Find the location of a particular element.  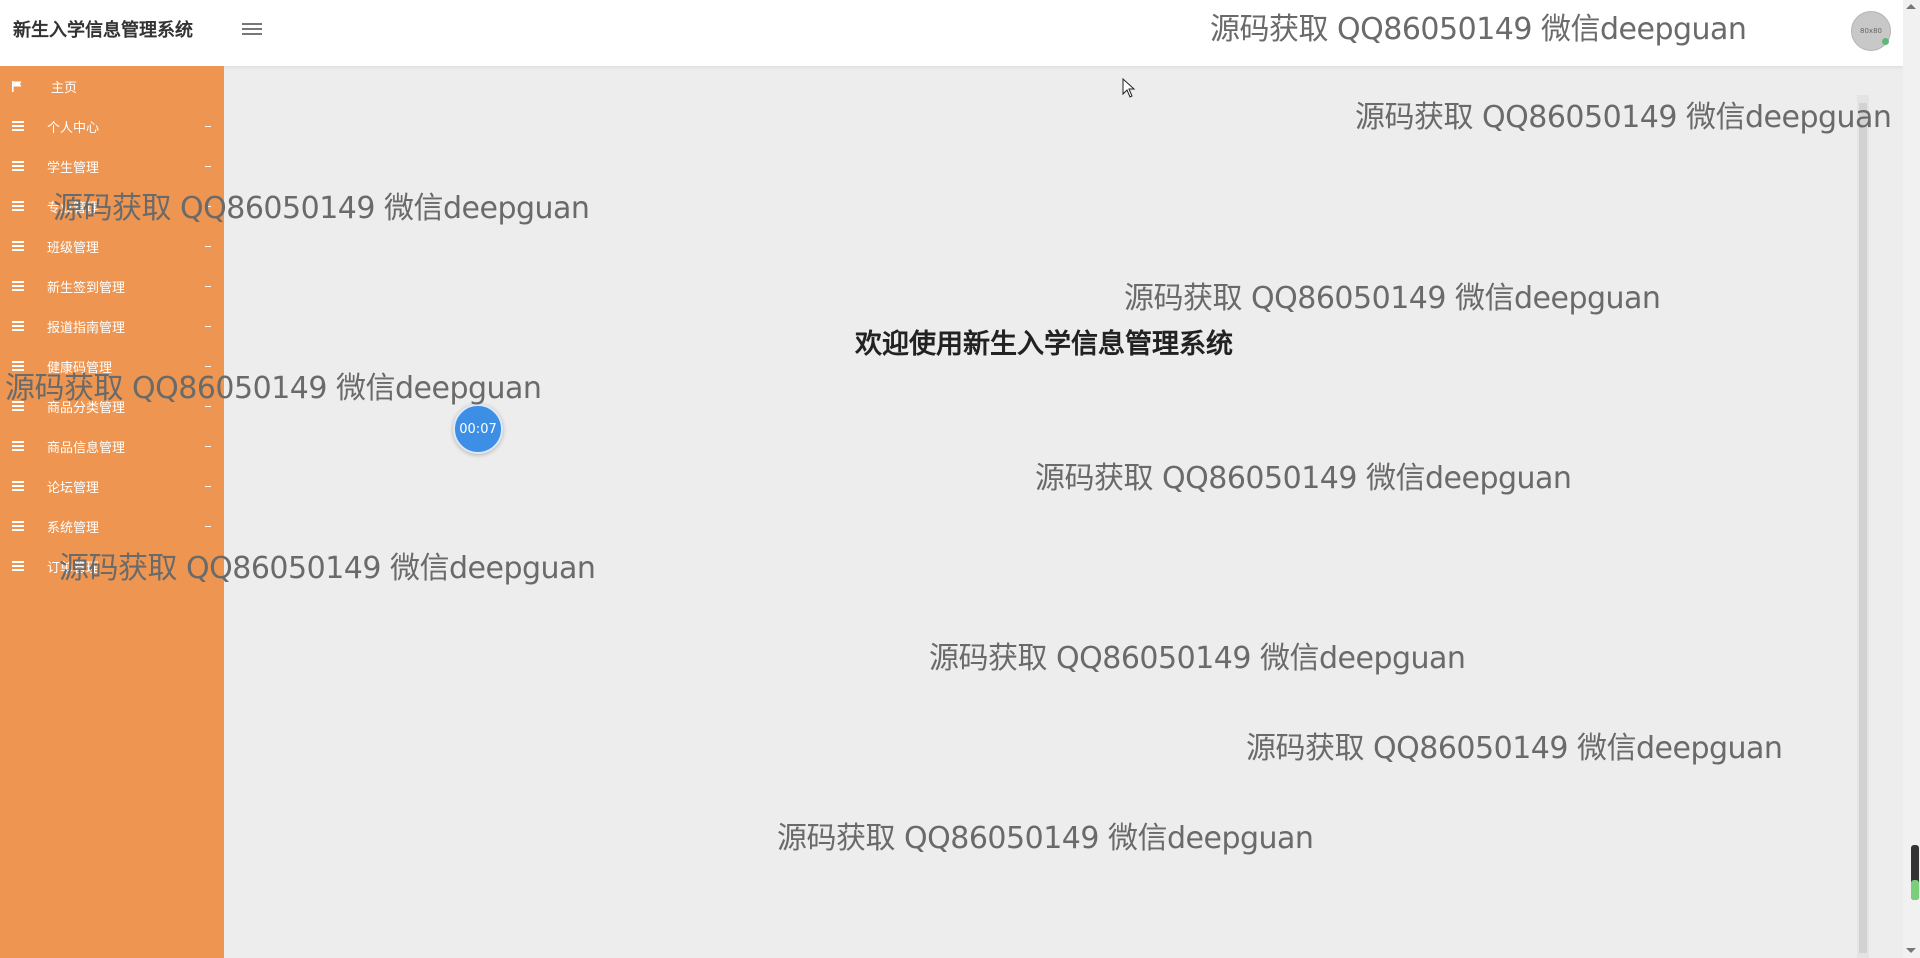

timer-badge: 00:07 is located at coordinates (478, 429).